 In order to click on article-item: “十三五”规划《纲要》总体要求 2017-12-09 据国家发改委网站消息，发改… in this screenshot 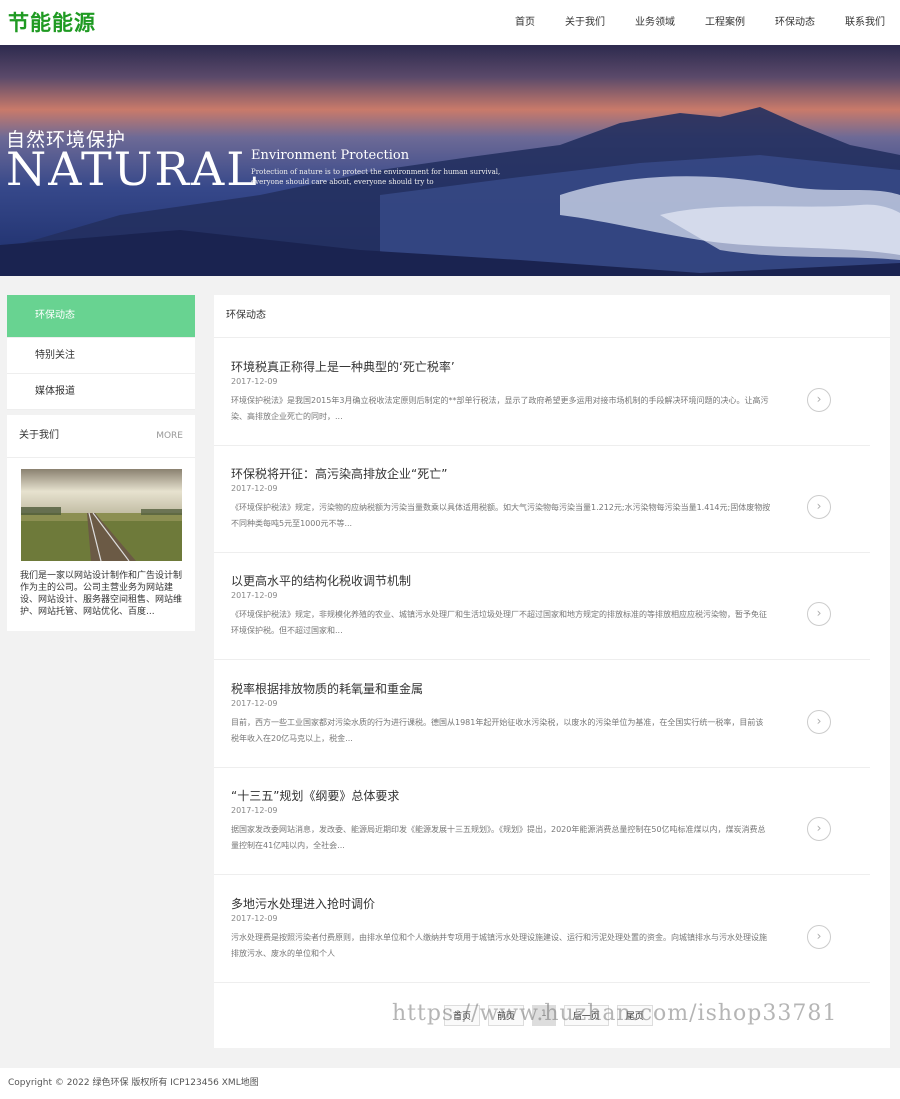, I will do `click(542, 821)`.